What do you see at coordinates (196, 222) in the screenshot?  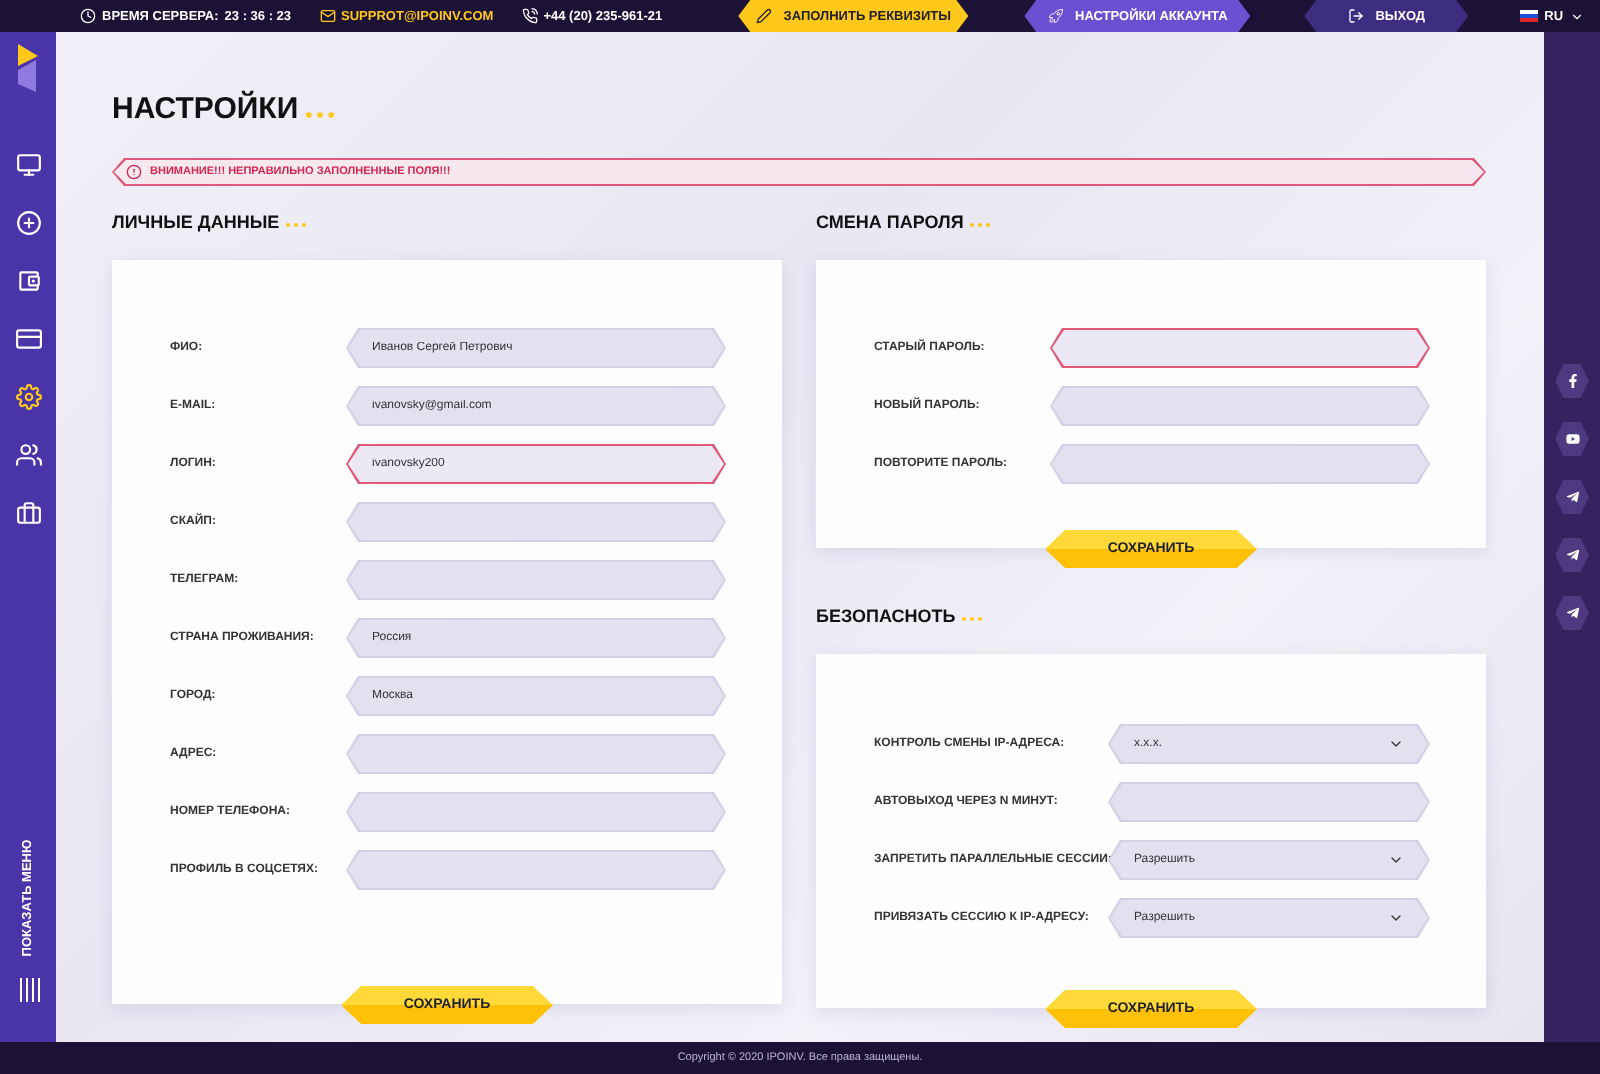 I see `section-title: ЛИЧНЫЕ ДАННЫЕ` at bounding box center [196, 222].